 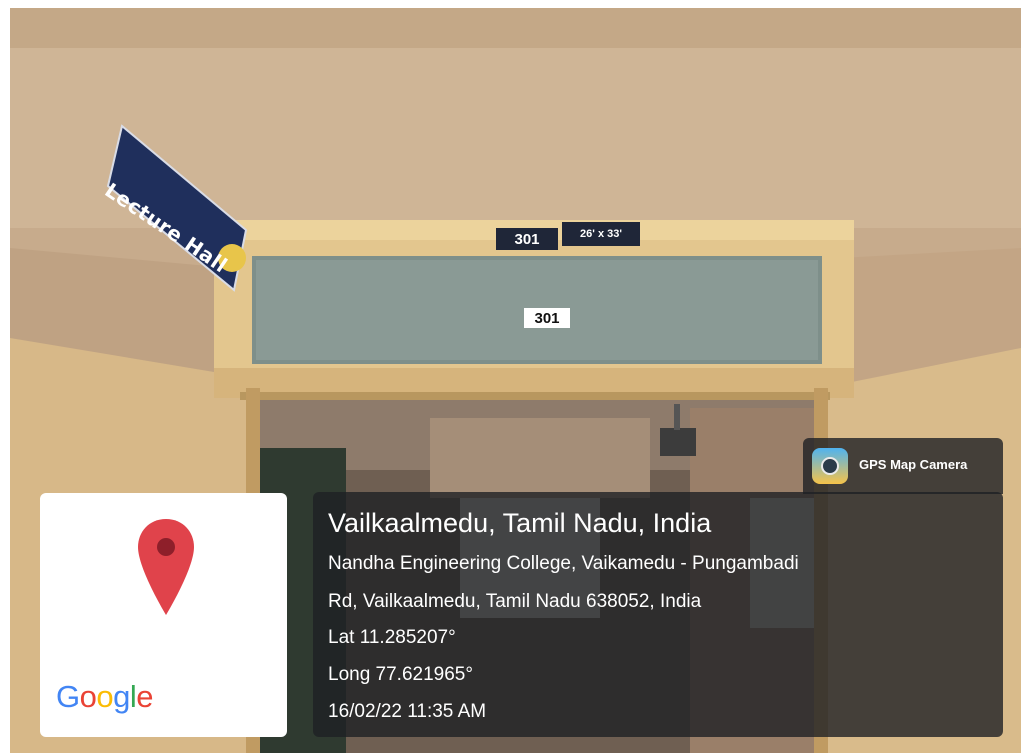 I want to click on map-pin-icon, so click(x=166, y=567).